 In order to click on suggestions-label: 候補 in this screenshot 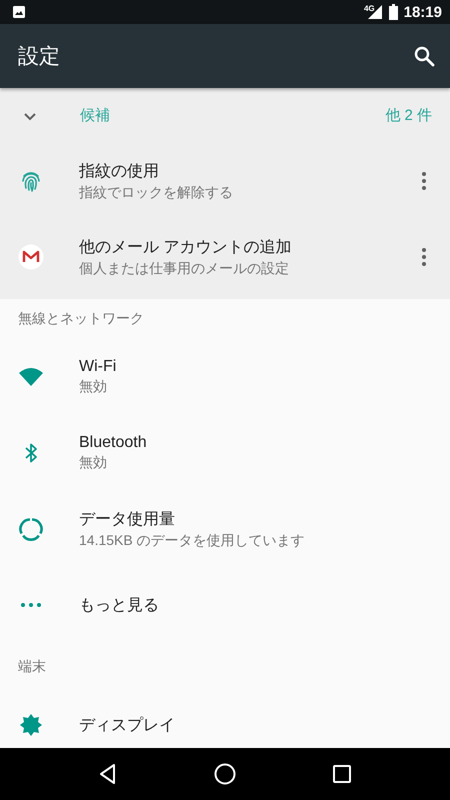, I will do `click(95, 115)`.